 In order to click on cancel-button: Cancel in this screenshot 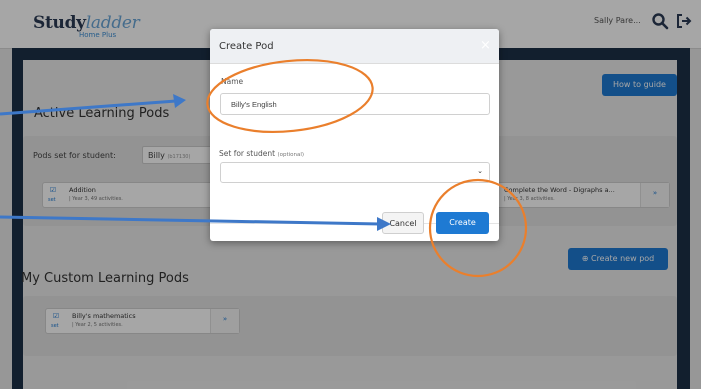, I will do `click(403, 223)`.